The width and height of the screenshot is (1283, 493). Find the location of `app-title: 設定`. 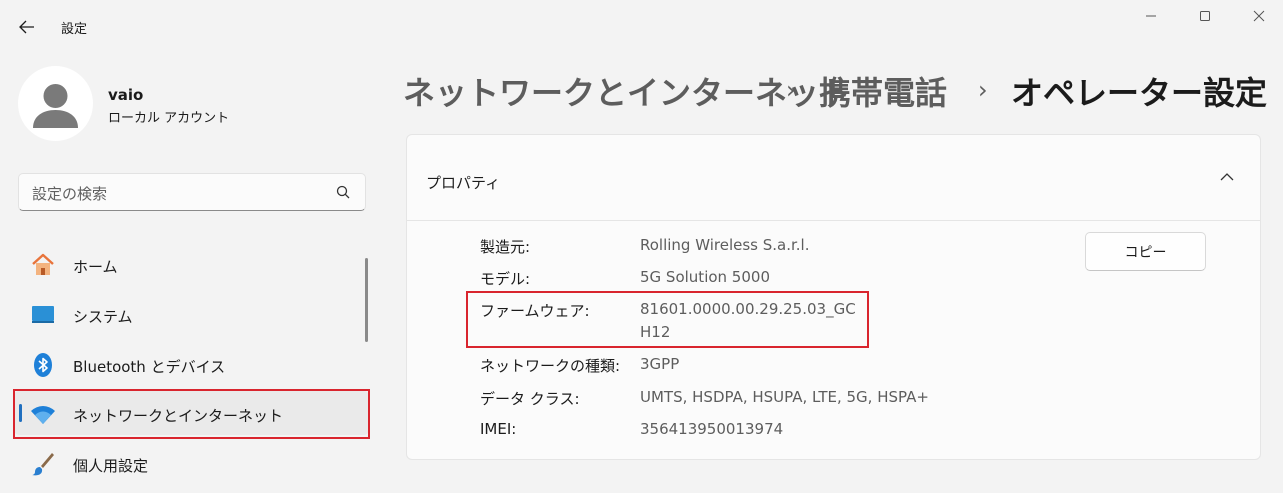

app-title: 設定 is located at coordinates (74, 29).